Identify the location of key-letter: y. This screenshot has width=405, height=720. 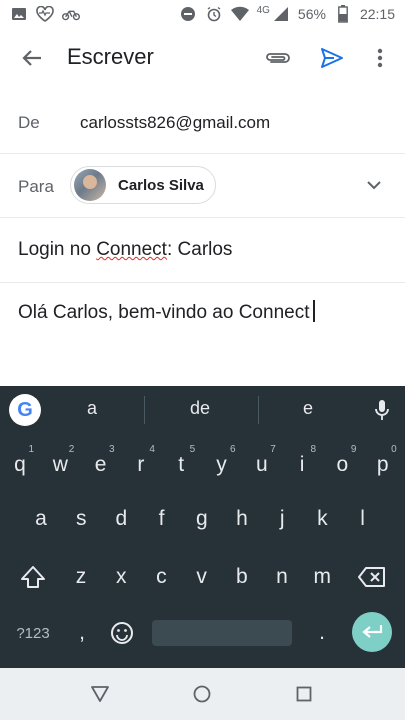
(221, 464).